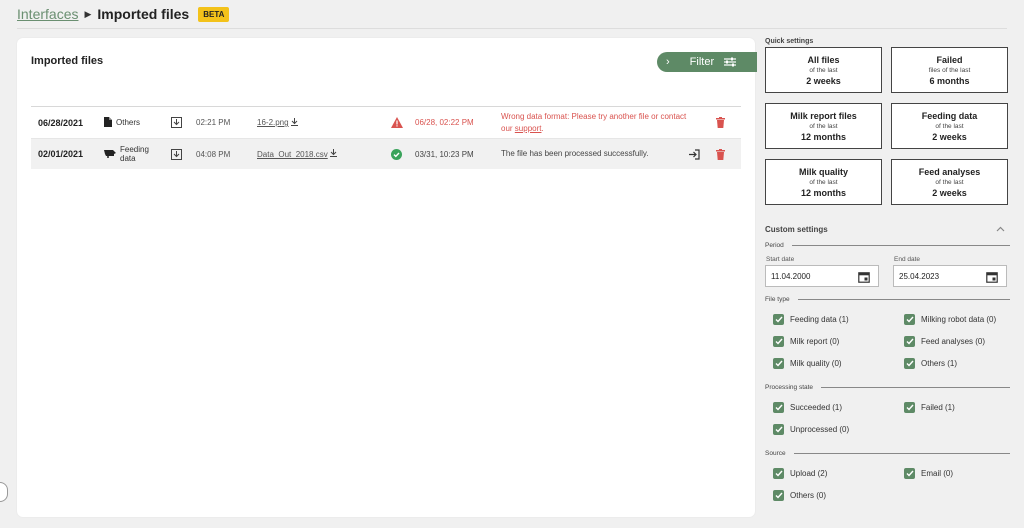 This screenshot has height=528, width=1024. I want to click on custom-settings-heading: Custom settings, so click(796, 229).